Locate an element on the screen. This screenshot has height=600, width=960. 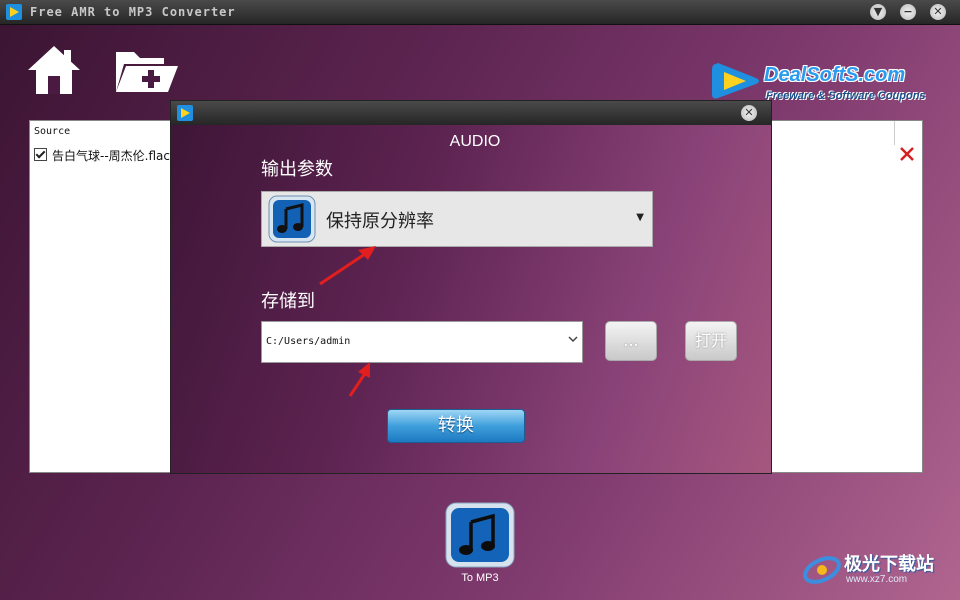
output-path-value: C:/Users/admin is located at coordinates (308, 341).